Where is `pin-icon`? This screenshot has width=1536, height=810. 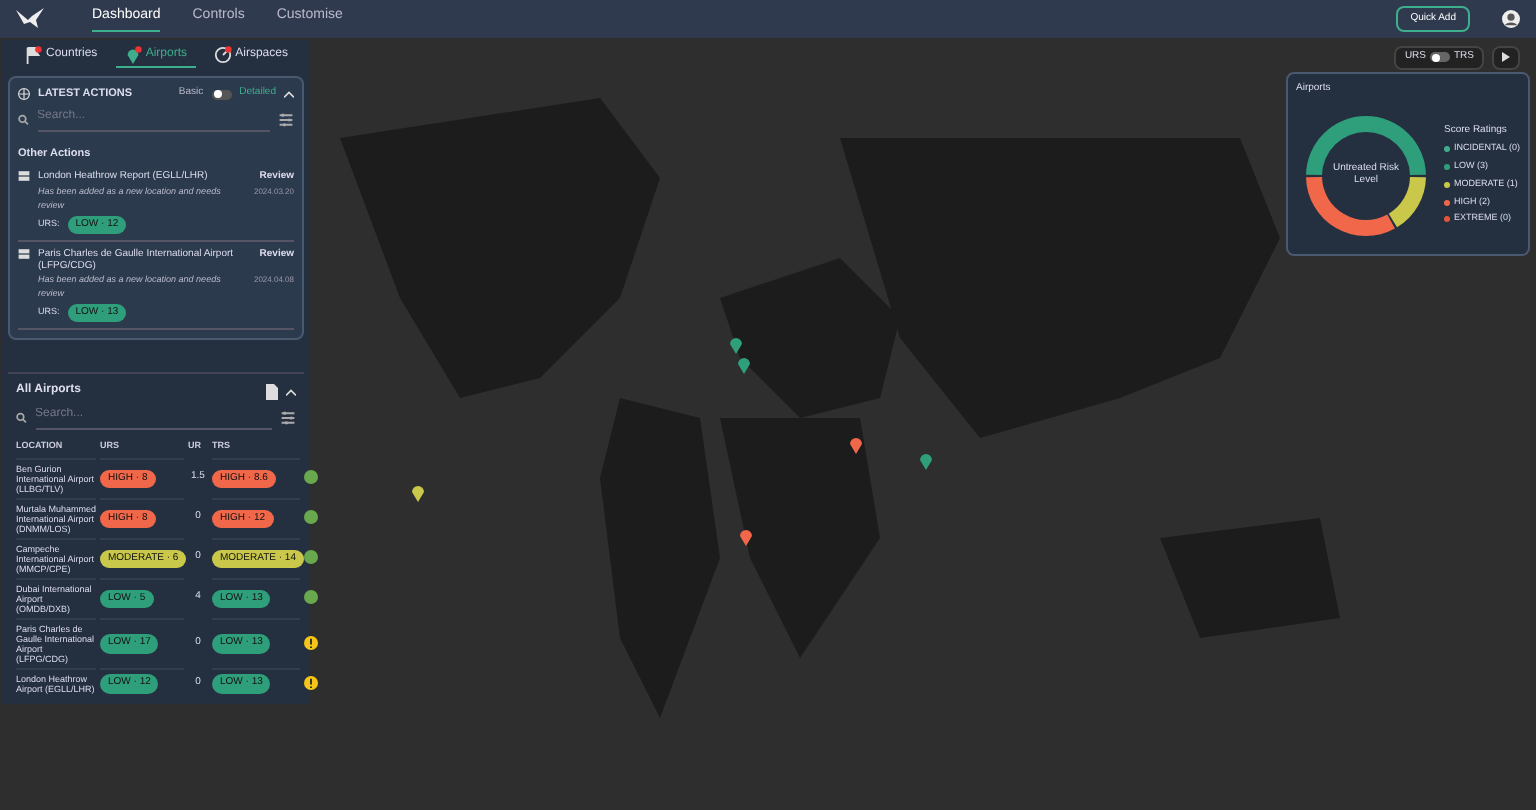
pin-icon is located at coordinates (132, 55).